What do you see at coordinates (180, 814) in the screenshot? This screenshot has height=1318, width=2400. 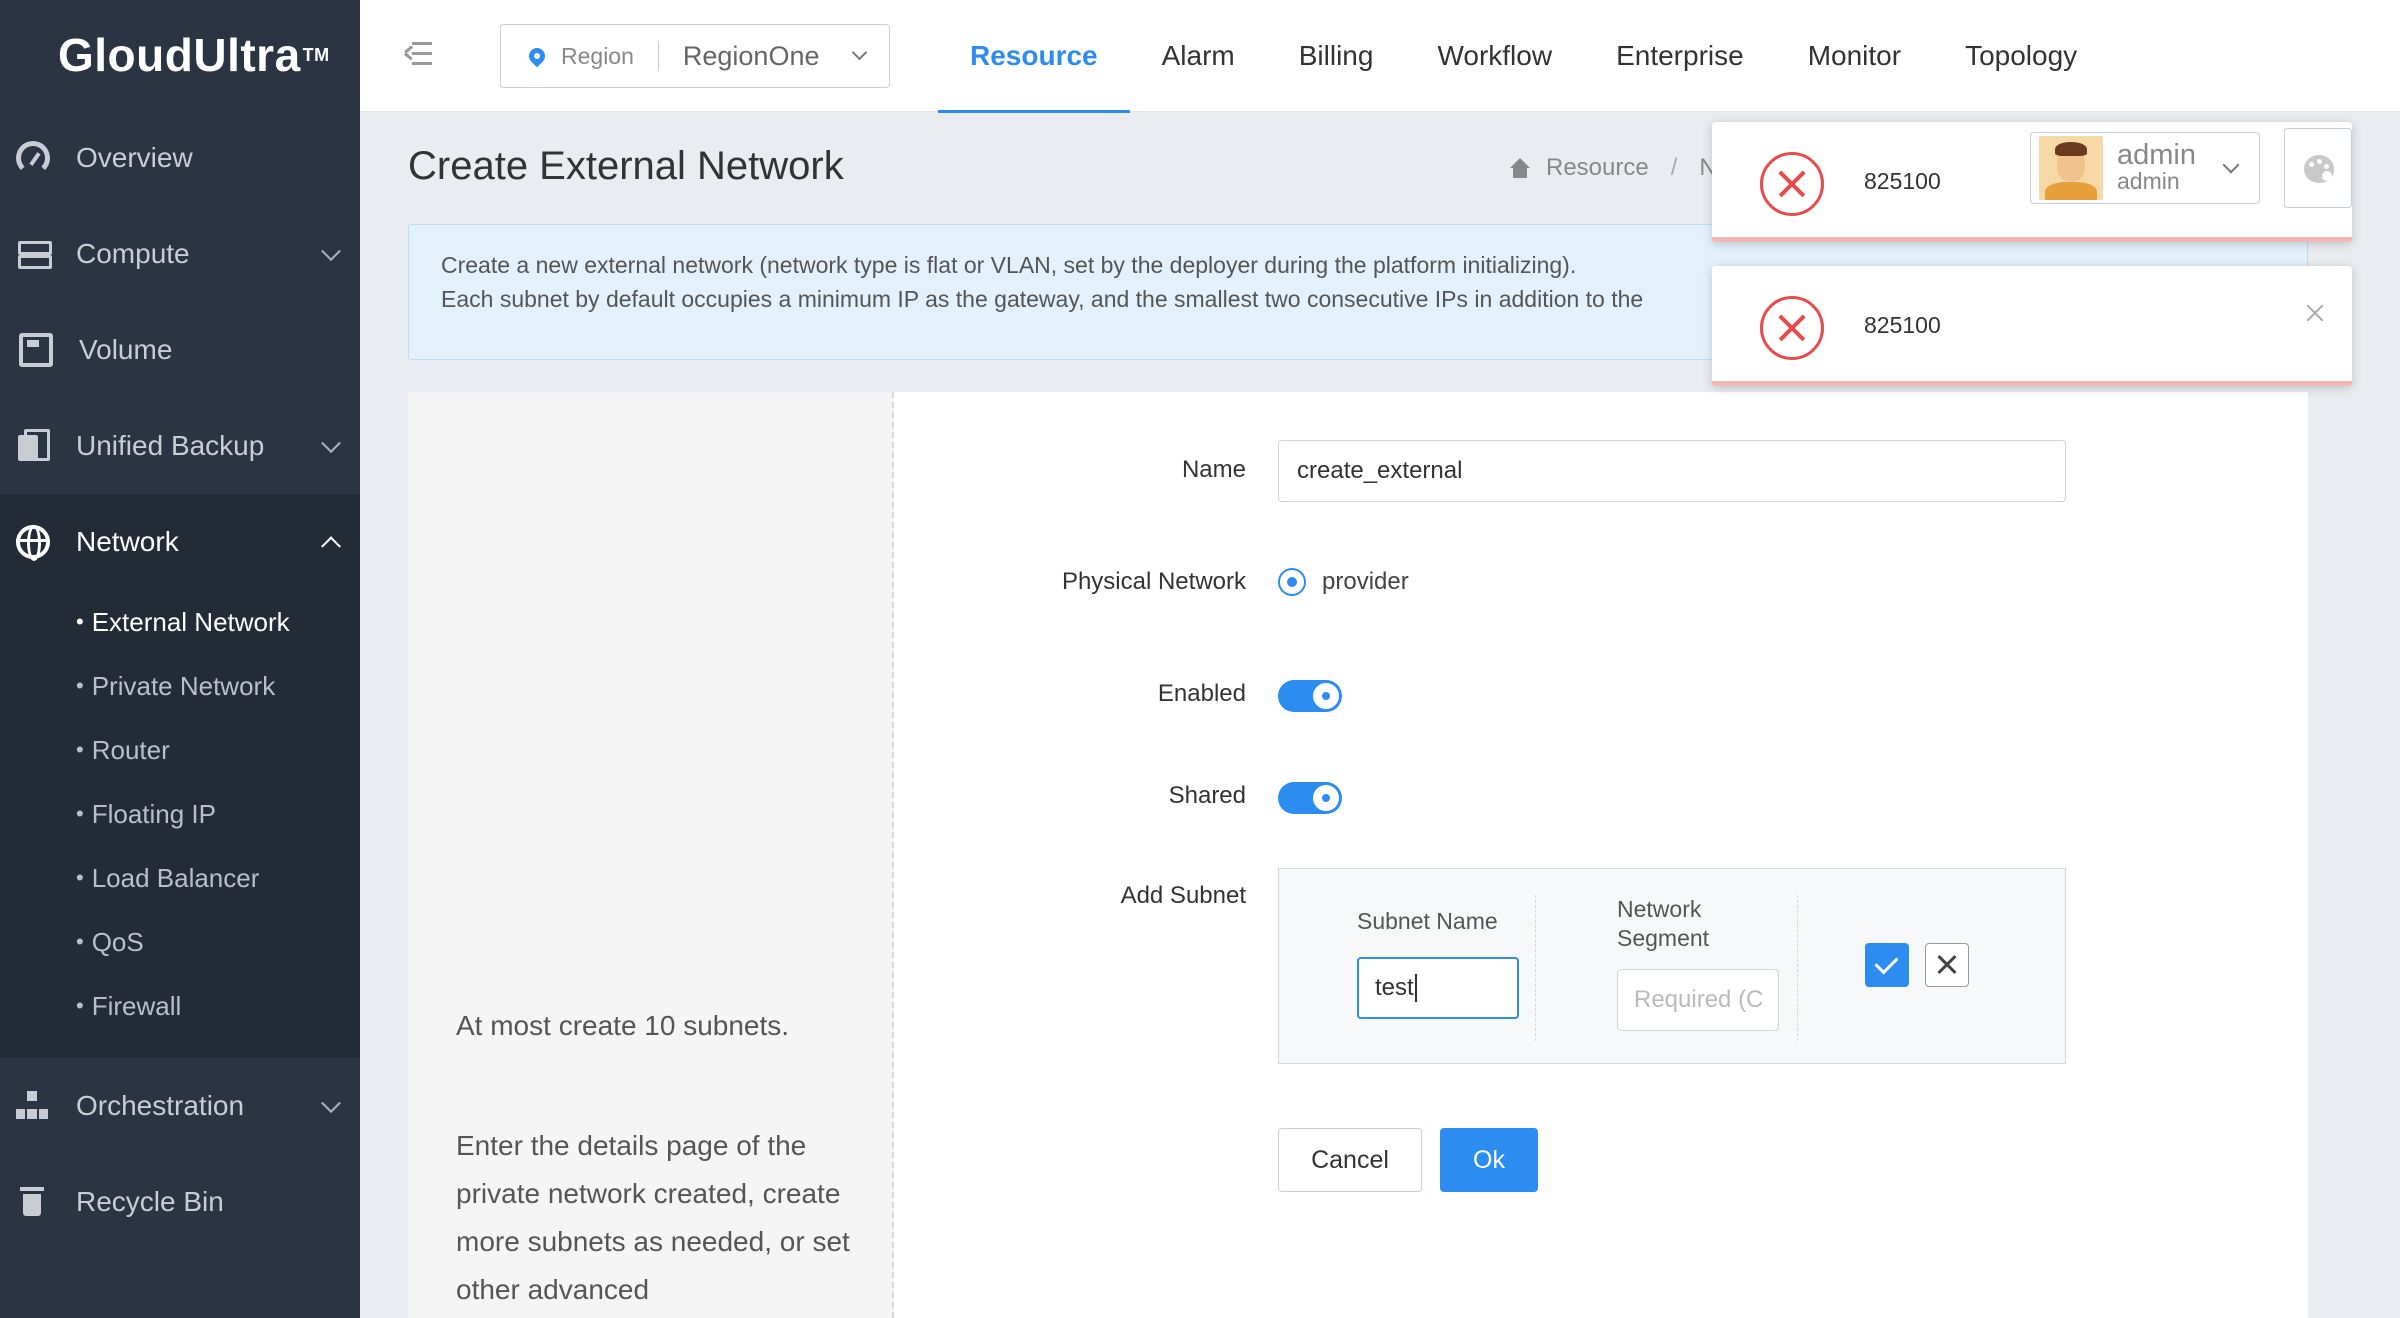 I see `submenu-item-floating-ip: Floating IP` at bounding box center [180, 814].